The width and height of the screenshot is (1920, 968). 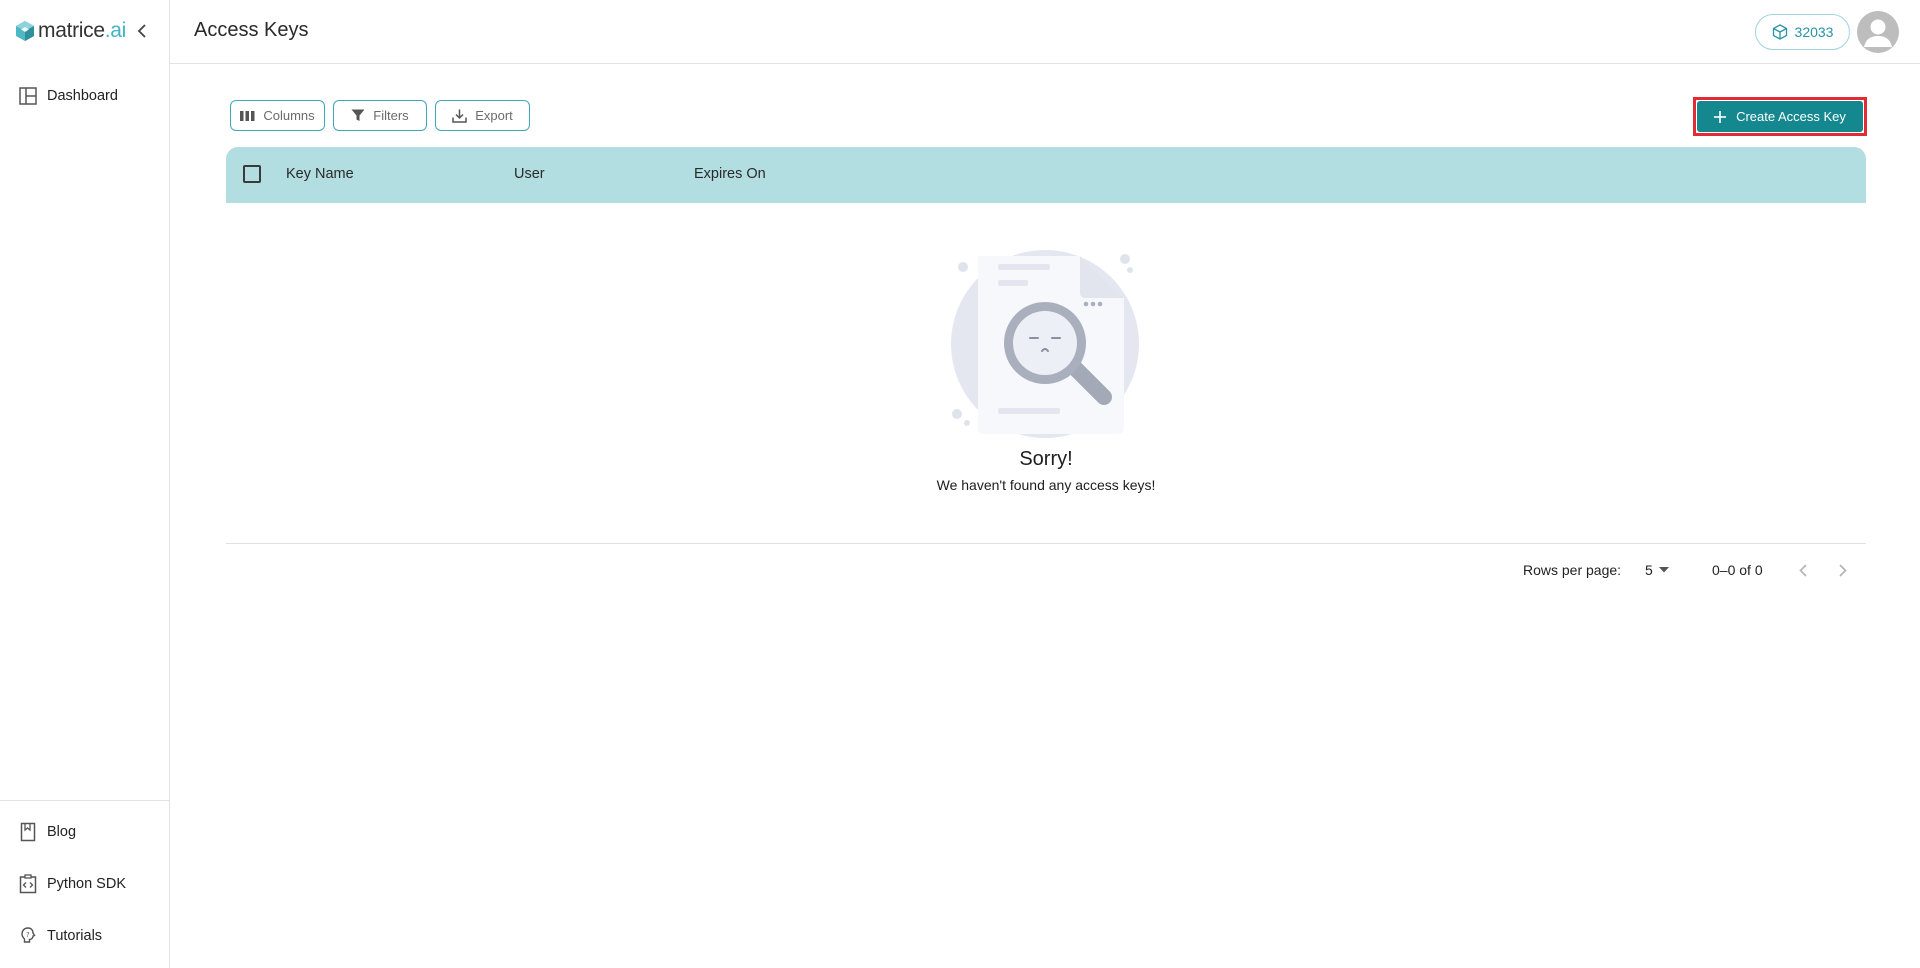 I want to click on chevron-right-icon, so click(x=1843, y=570).